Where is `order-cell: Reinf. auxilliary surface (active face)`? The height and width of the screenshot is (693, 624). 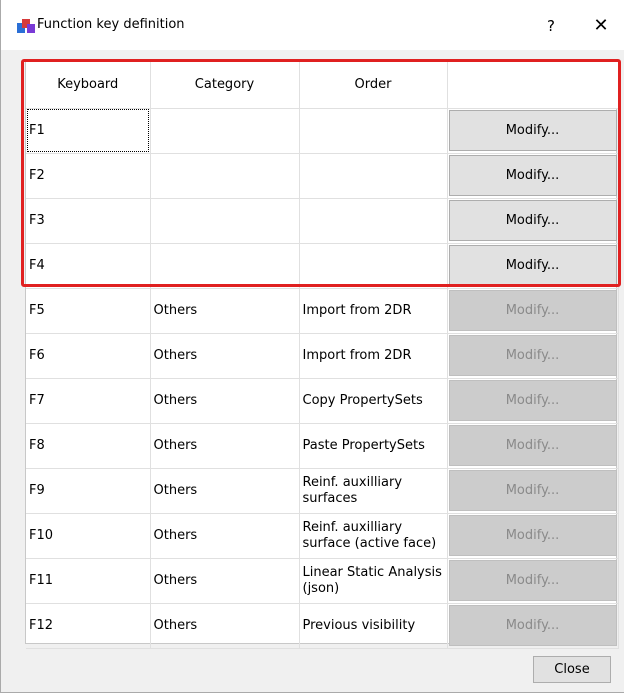
order-cell: Reinf. auxilliary surface (active face) is located at coordinates (373, 536).